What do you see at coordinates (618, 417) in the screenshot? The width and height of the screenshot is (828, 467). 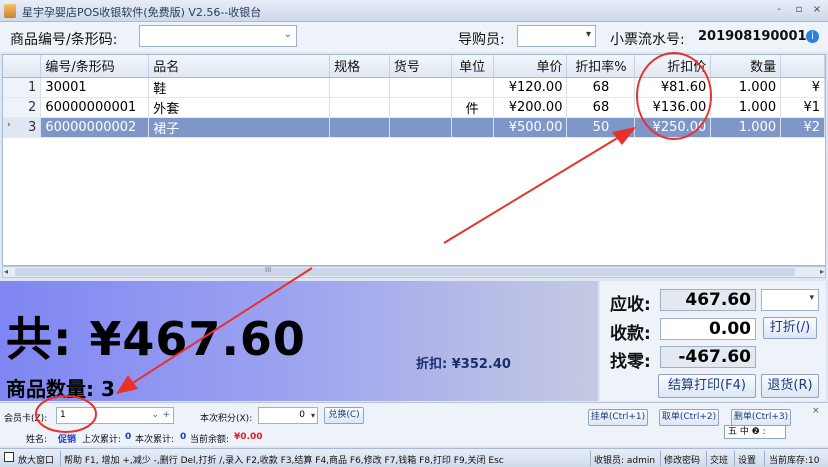 I see `hang-order-button: 挂单(Ctrl+1)` at bounding box center [618, 417].